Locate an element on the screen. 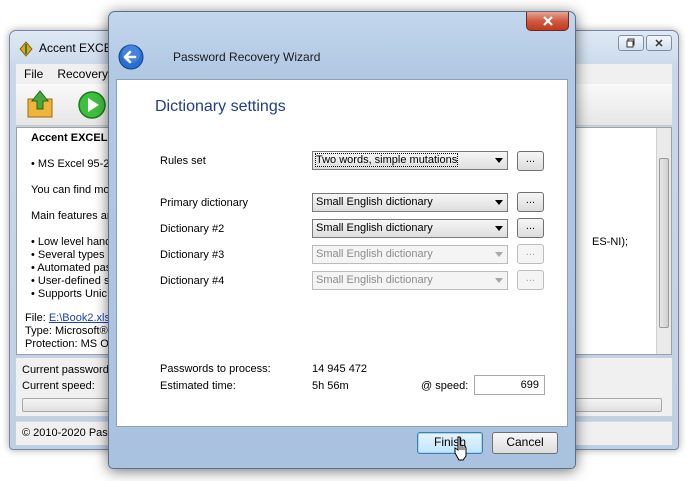  scrollbar-thumb is located at coordinates (664, 243).